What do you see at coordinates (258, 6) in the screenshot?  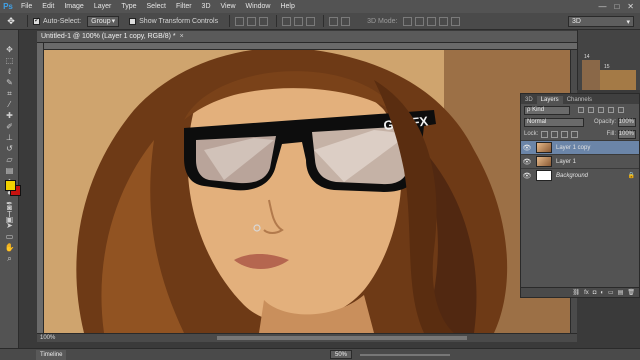 I see `menu-window: Window` at bounding box center [258, 6].